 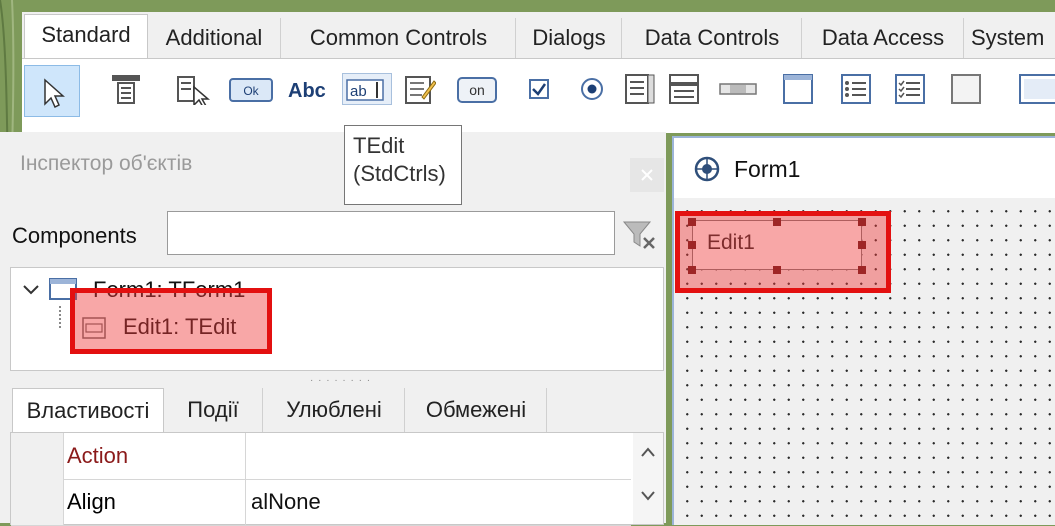 What do you see at coordinates (910, 89) in the screenshot?
I see `checkgroup-icon` at bounding box center [910, 89].